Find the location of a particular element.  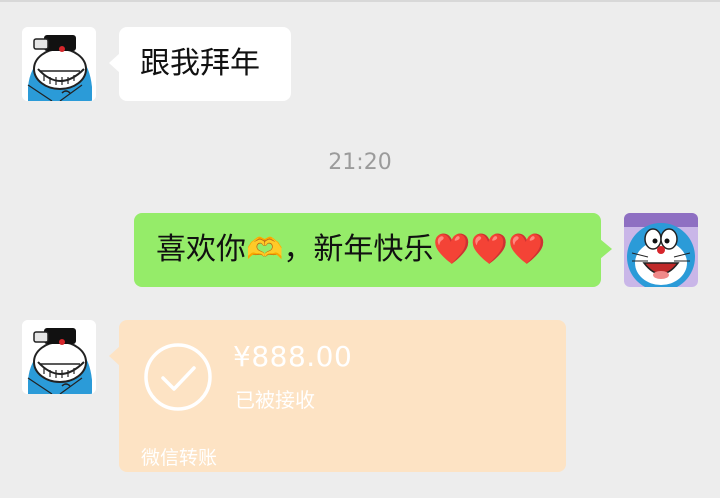

message-text: 跟我拜年 is located at coordinates (200, 63).